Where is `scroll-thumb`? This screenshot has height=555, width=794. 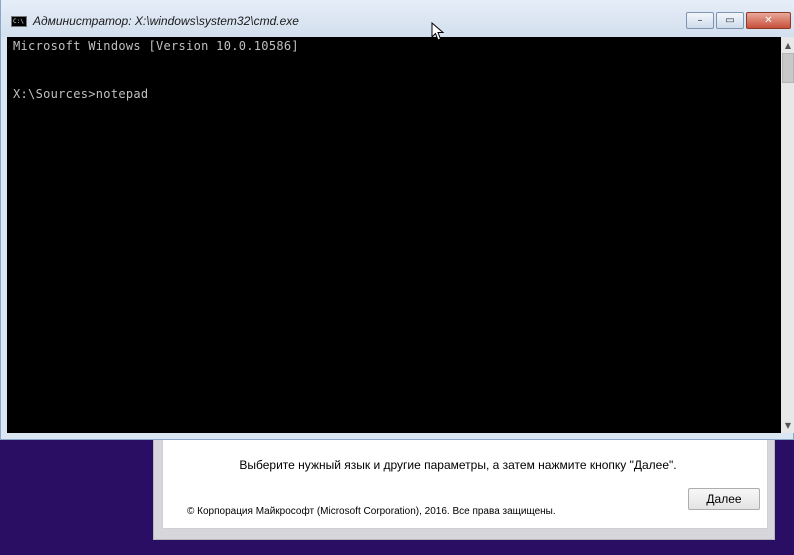 scroll-thumb is located at coordinates (788, 68).